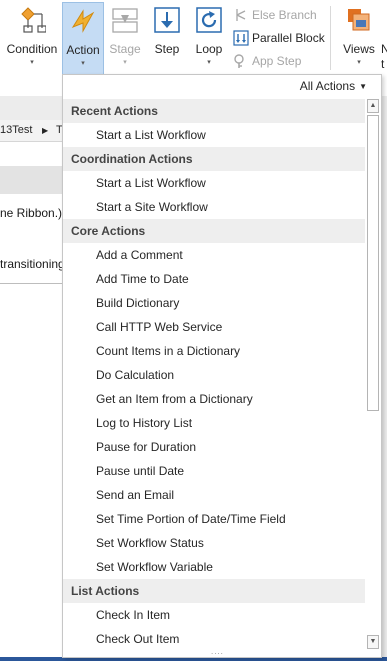 The width and height of the screenshot is (387, 661). What do you see at coordinates (383, 64) in the screenshot?
I see `truncated-ribbon-label-2: t` at bounding box center [383, 64].